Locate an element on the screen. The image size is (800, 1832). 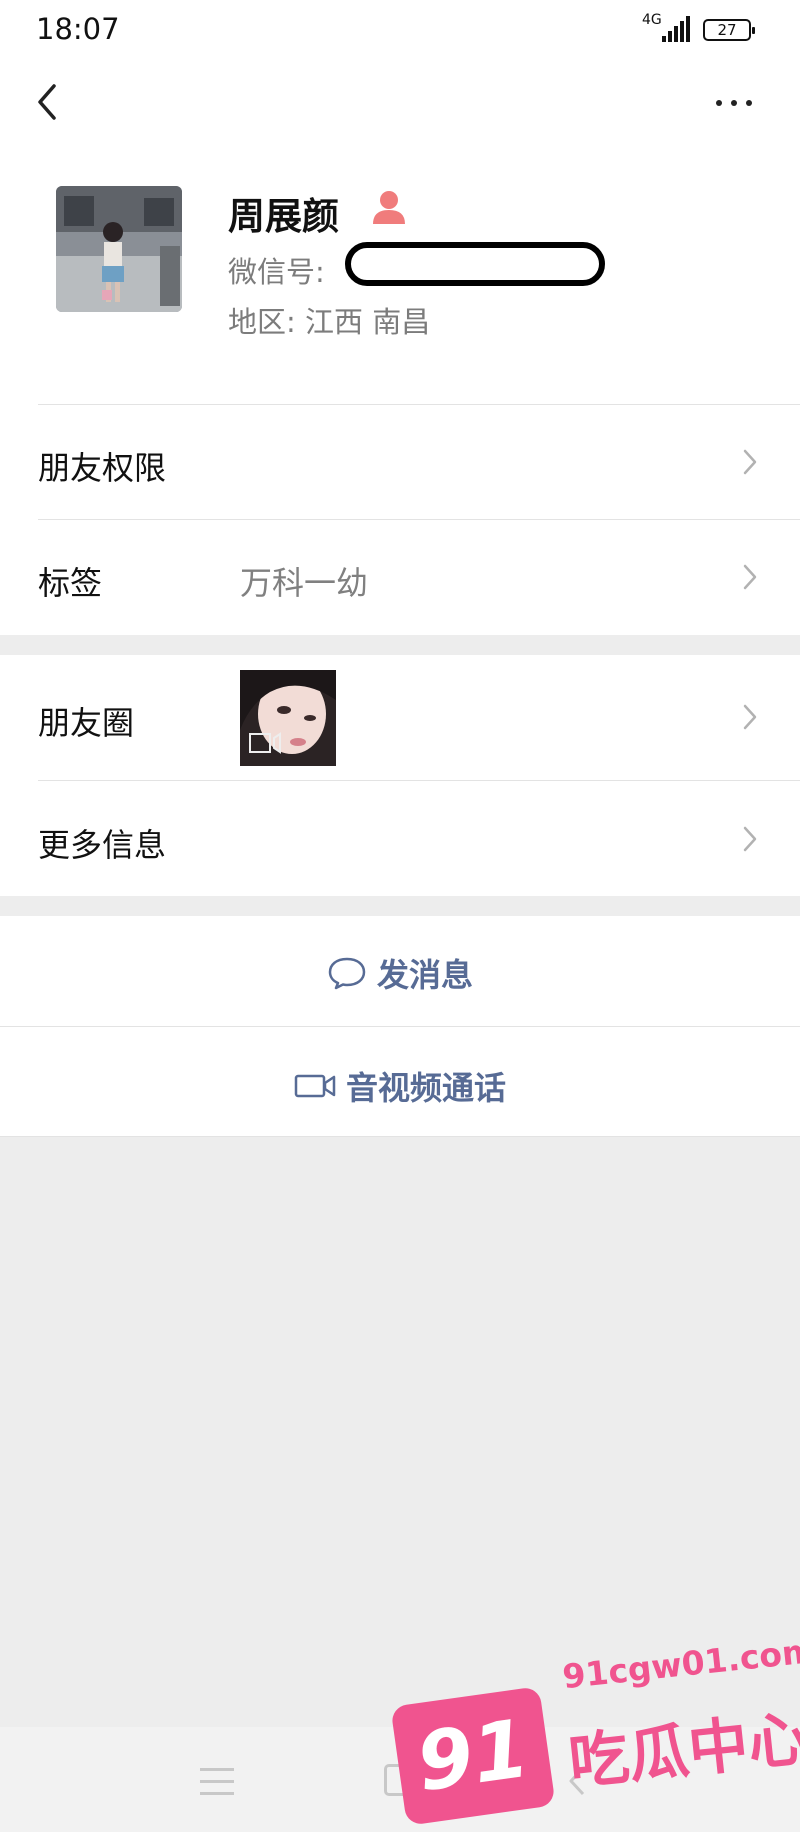
person-icon is located at coordinates (389, 207).